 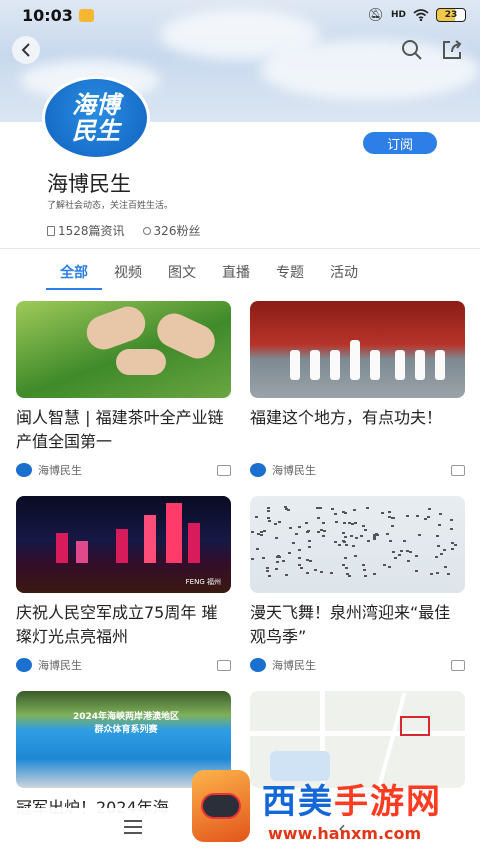 What do you see at coordinates (47, 15) in the screenshot?
I see `status-time: 10:03` at bounding box center [47, 15].